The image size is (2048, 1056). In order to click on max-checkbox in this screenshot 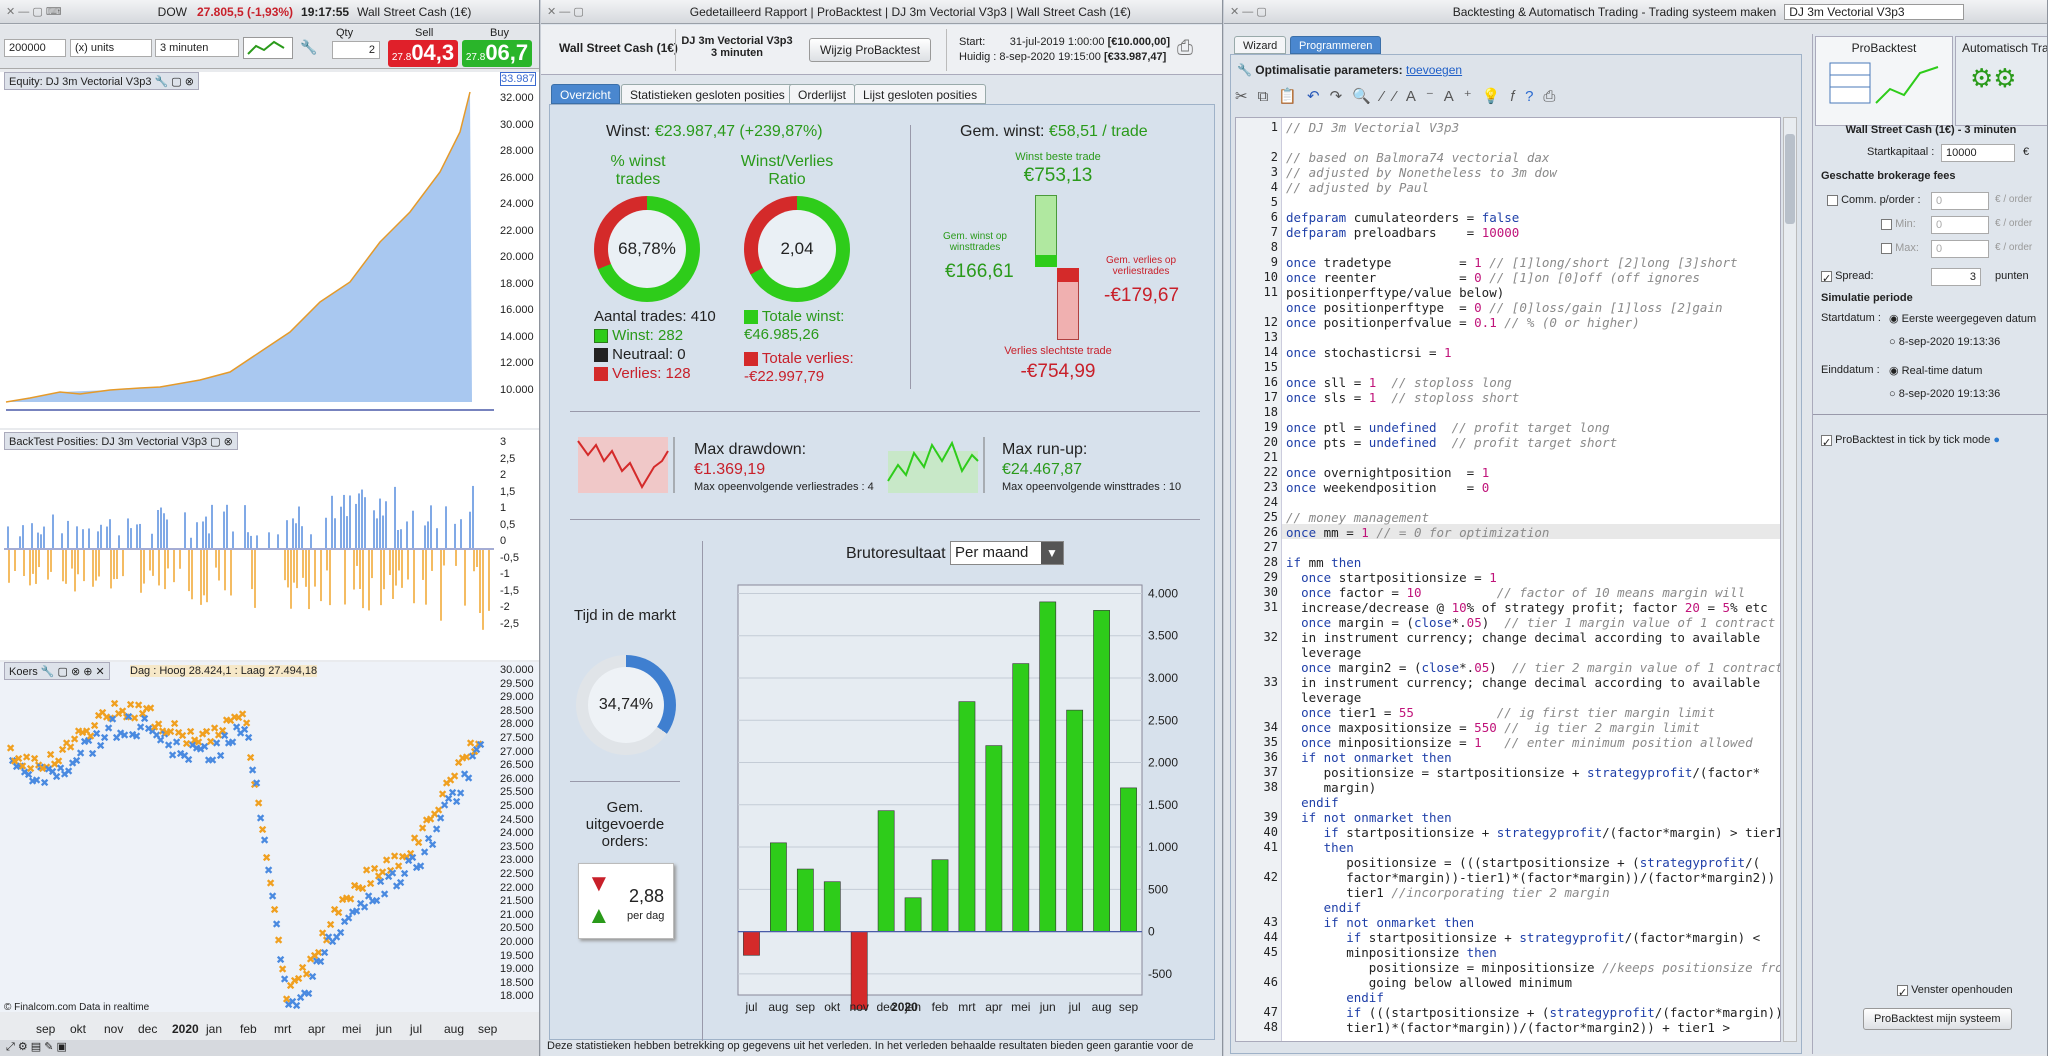, I will do `click(1886, 248)`.